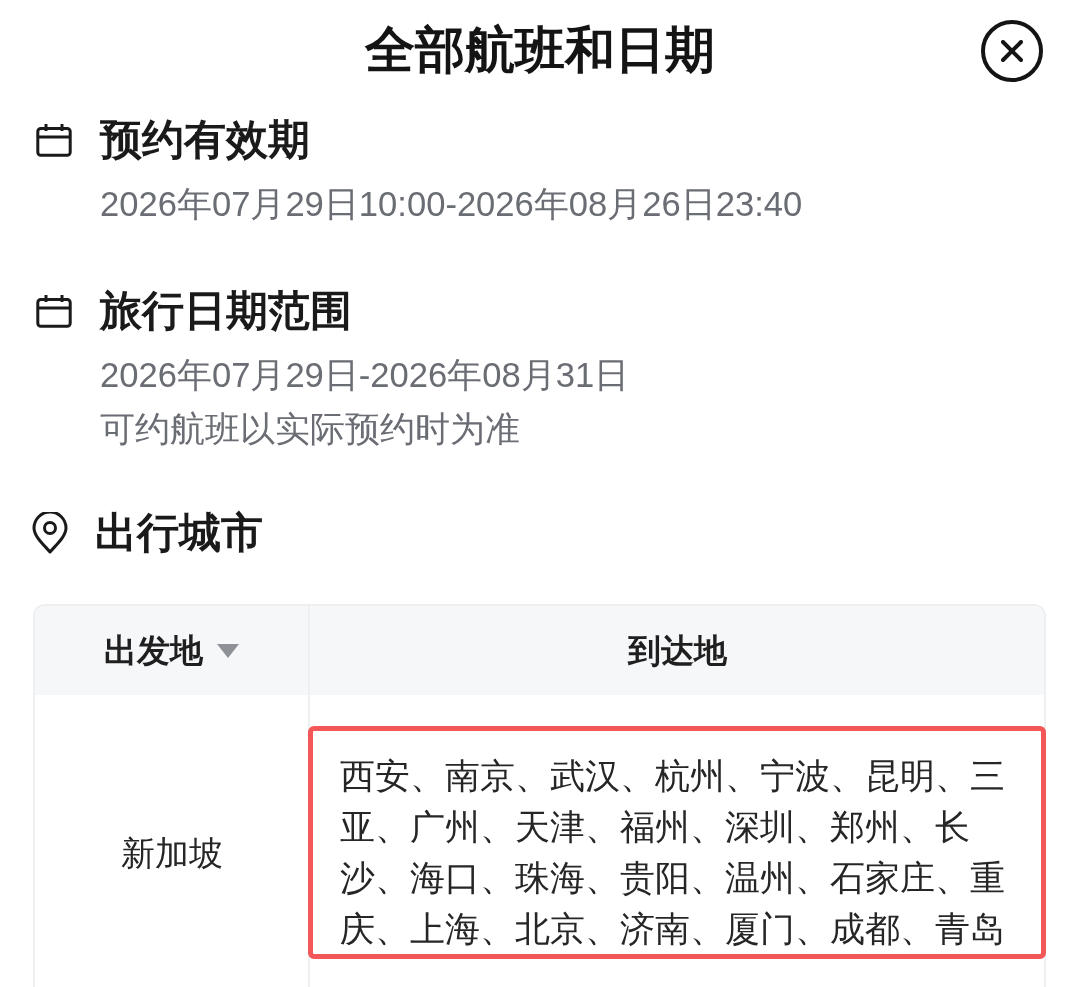  I want to click on section-detail-text: 2026年07月29日10:00-2026年08月26日23:40, so click(451, 204).